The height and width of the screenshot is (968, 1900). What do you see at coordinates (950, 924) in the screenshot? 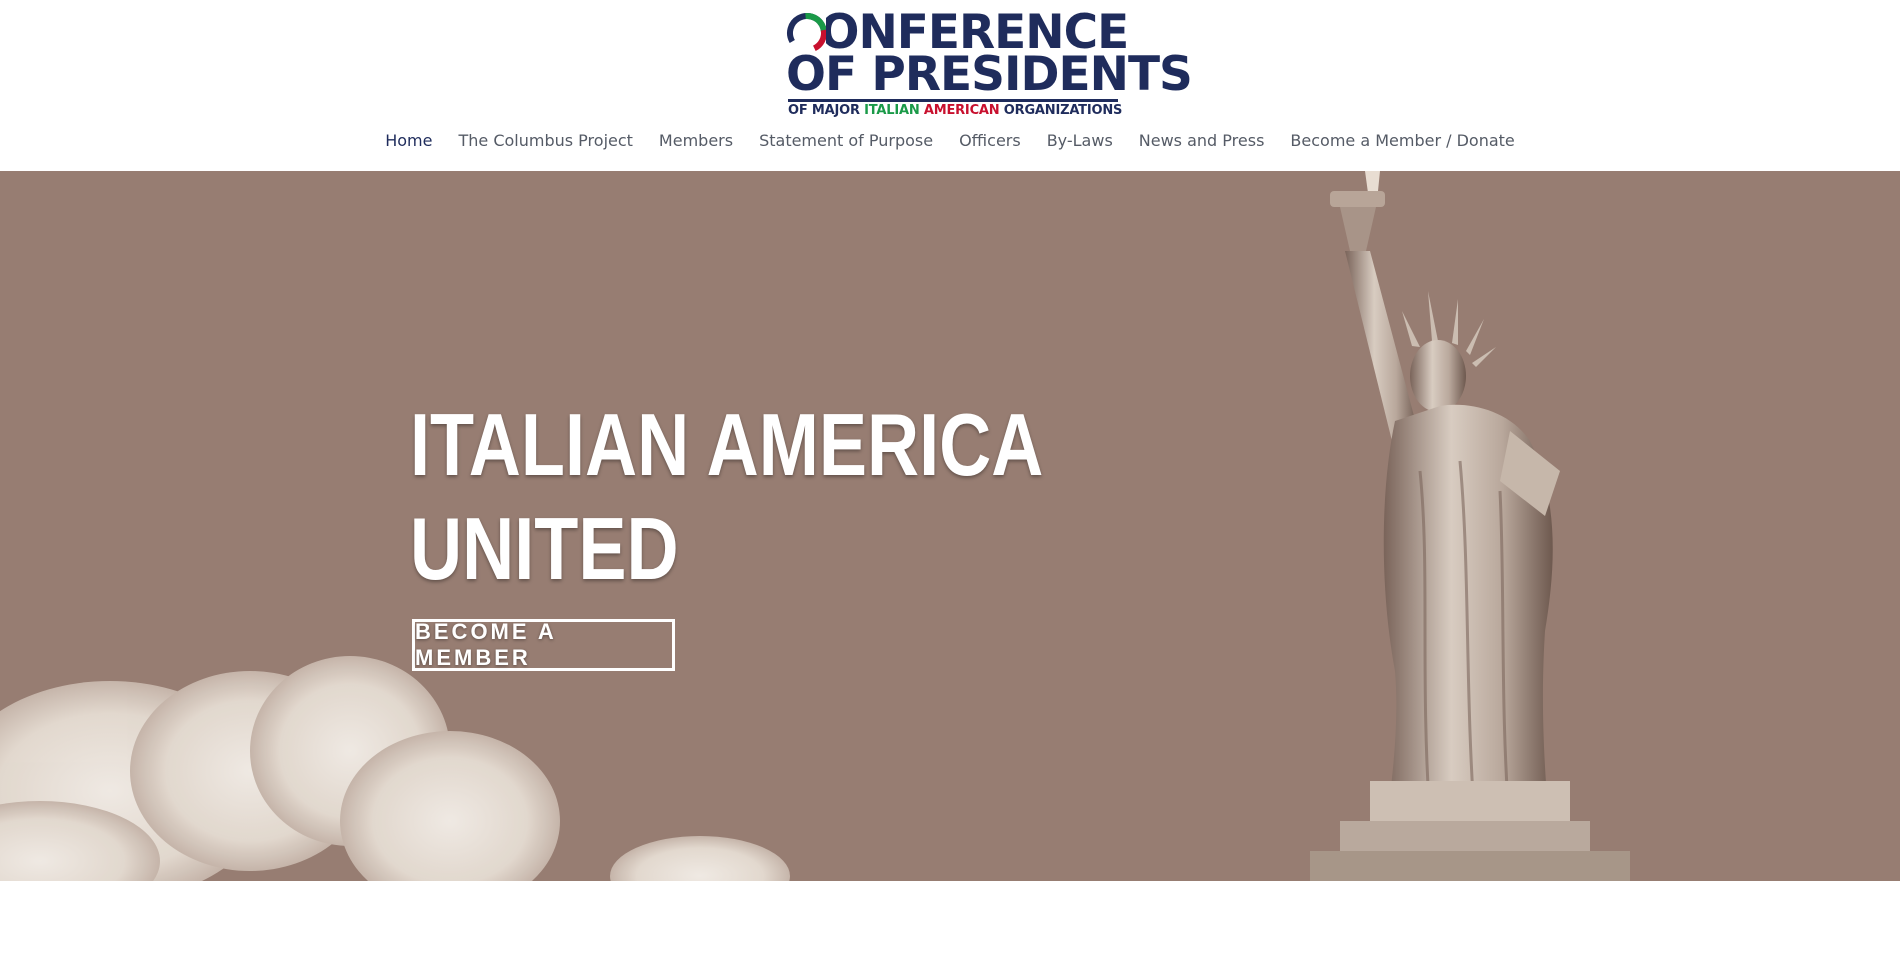
I see `content-area` at bounding box center [950, 924].